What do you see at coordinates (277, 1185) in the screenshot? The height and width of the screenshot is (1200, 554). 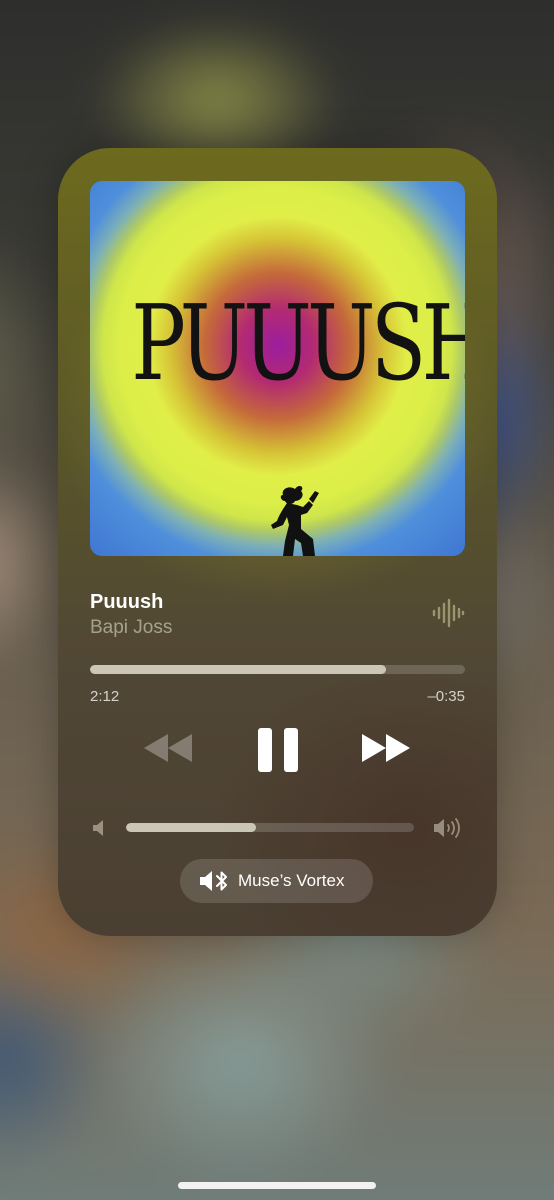 I see `home-indicator` at bounding box center [277, 1185].